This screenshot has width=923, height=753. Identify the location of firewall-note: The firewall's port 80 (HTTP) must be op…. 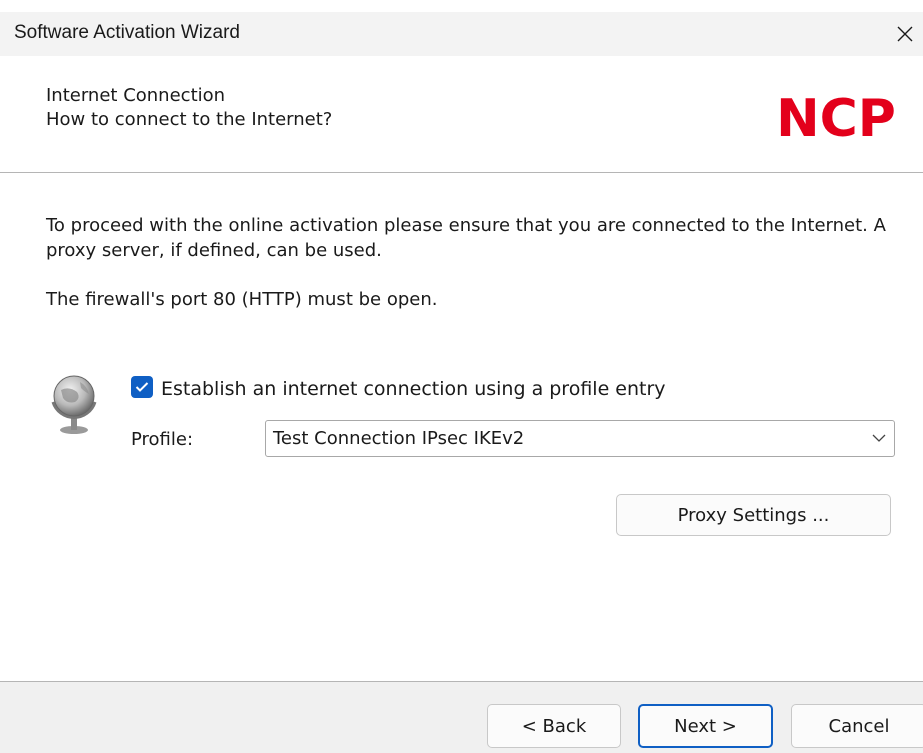
(242, 299).